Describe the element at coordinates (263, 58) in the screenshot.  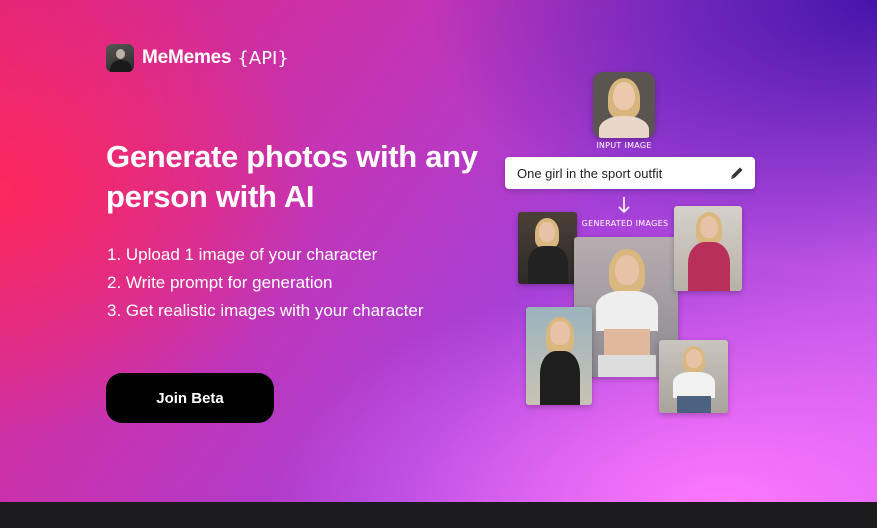
I see `brand-suffix: {API}` at that location.